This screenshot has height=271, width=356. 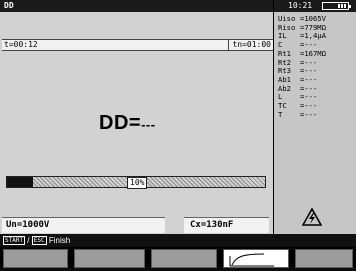 I want to click on reading-value: =1065V, so click(x=313, y=18).